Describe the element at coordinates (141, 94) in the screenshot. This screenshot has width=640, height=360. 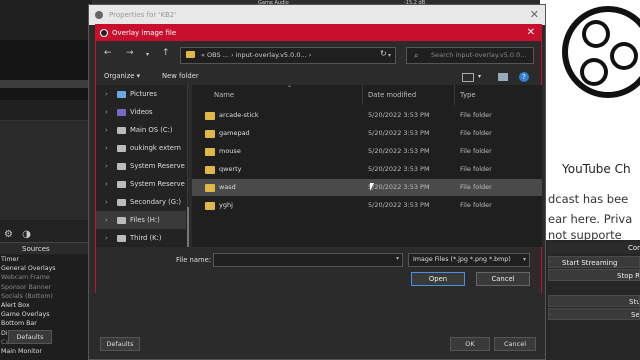
I see `nav-item-pictures: › Pictures` at that location.